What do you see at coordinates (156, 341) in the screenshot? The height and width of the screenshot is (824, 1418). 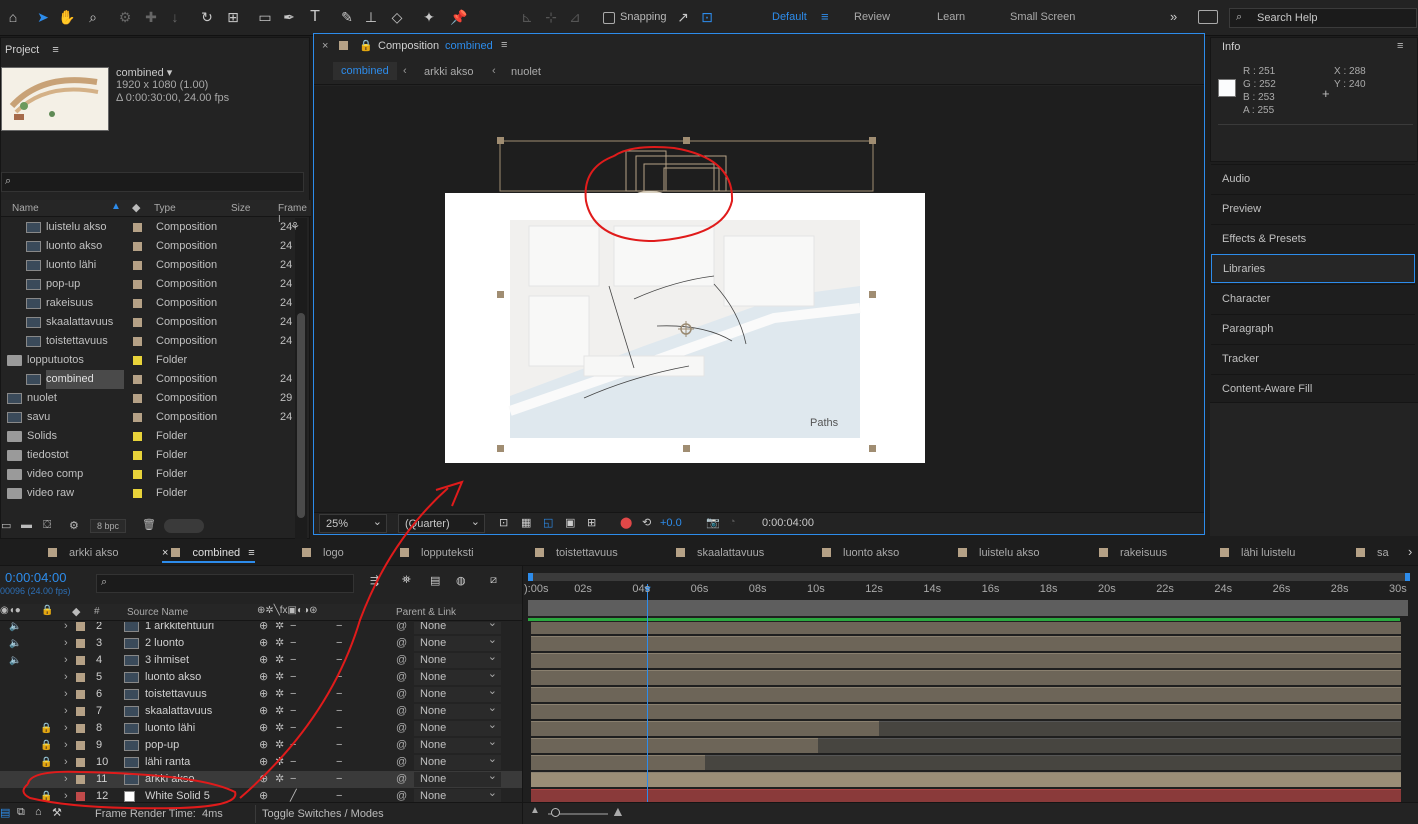 I see `project-item: toistettavuus Composition 24` at bounding box center [156, 341].